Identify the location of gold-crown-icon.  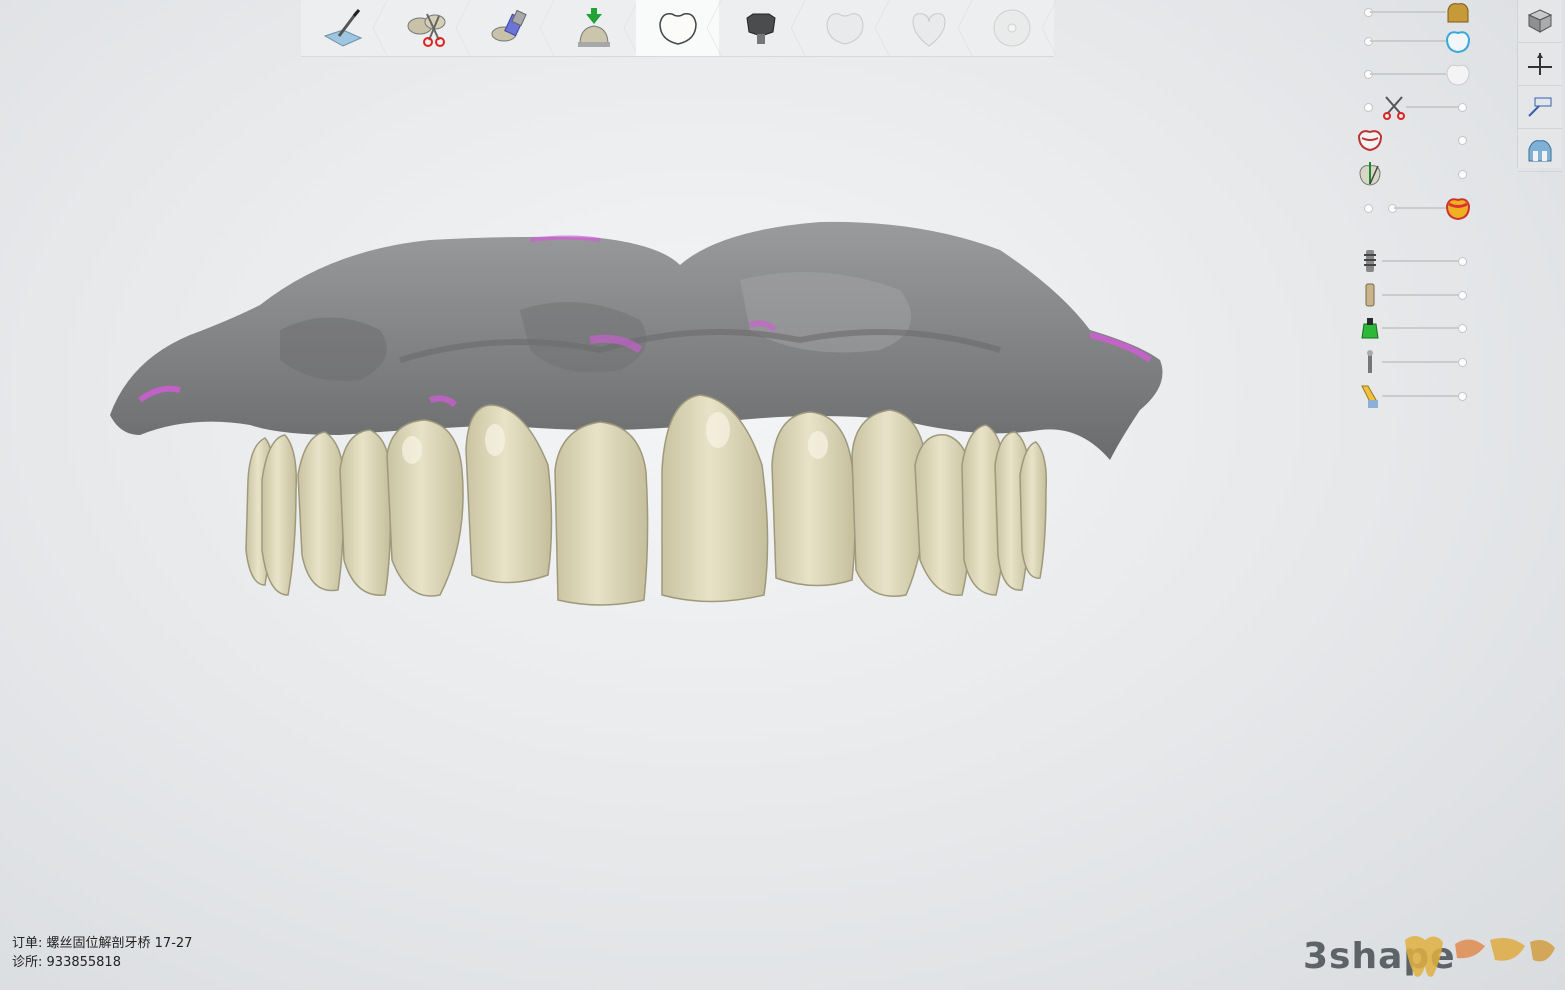
(1458, 13).